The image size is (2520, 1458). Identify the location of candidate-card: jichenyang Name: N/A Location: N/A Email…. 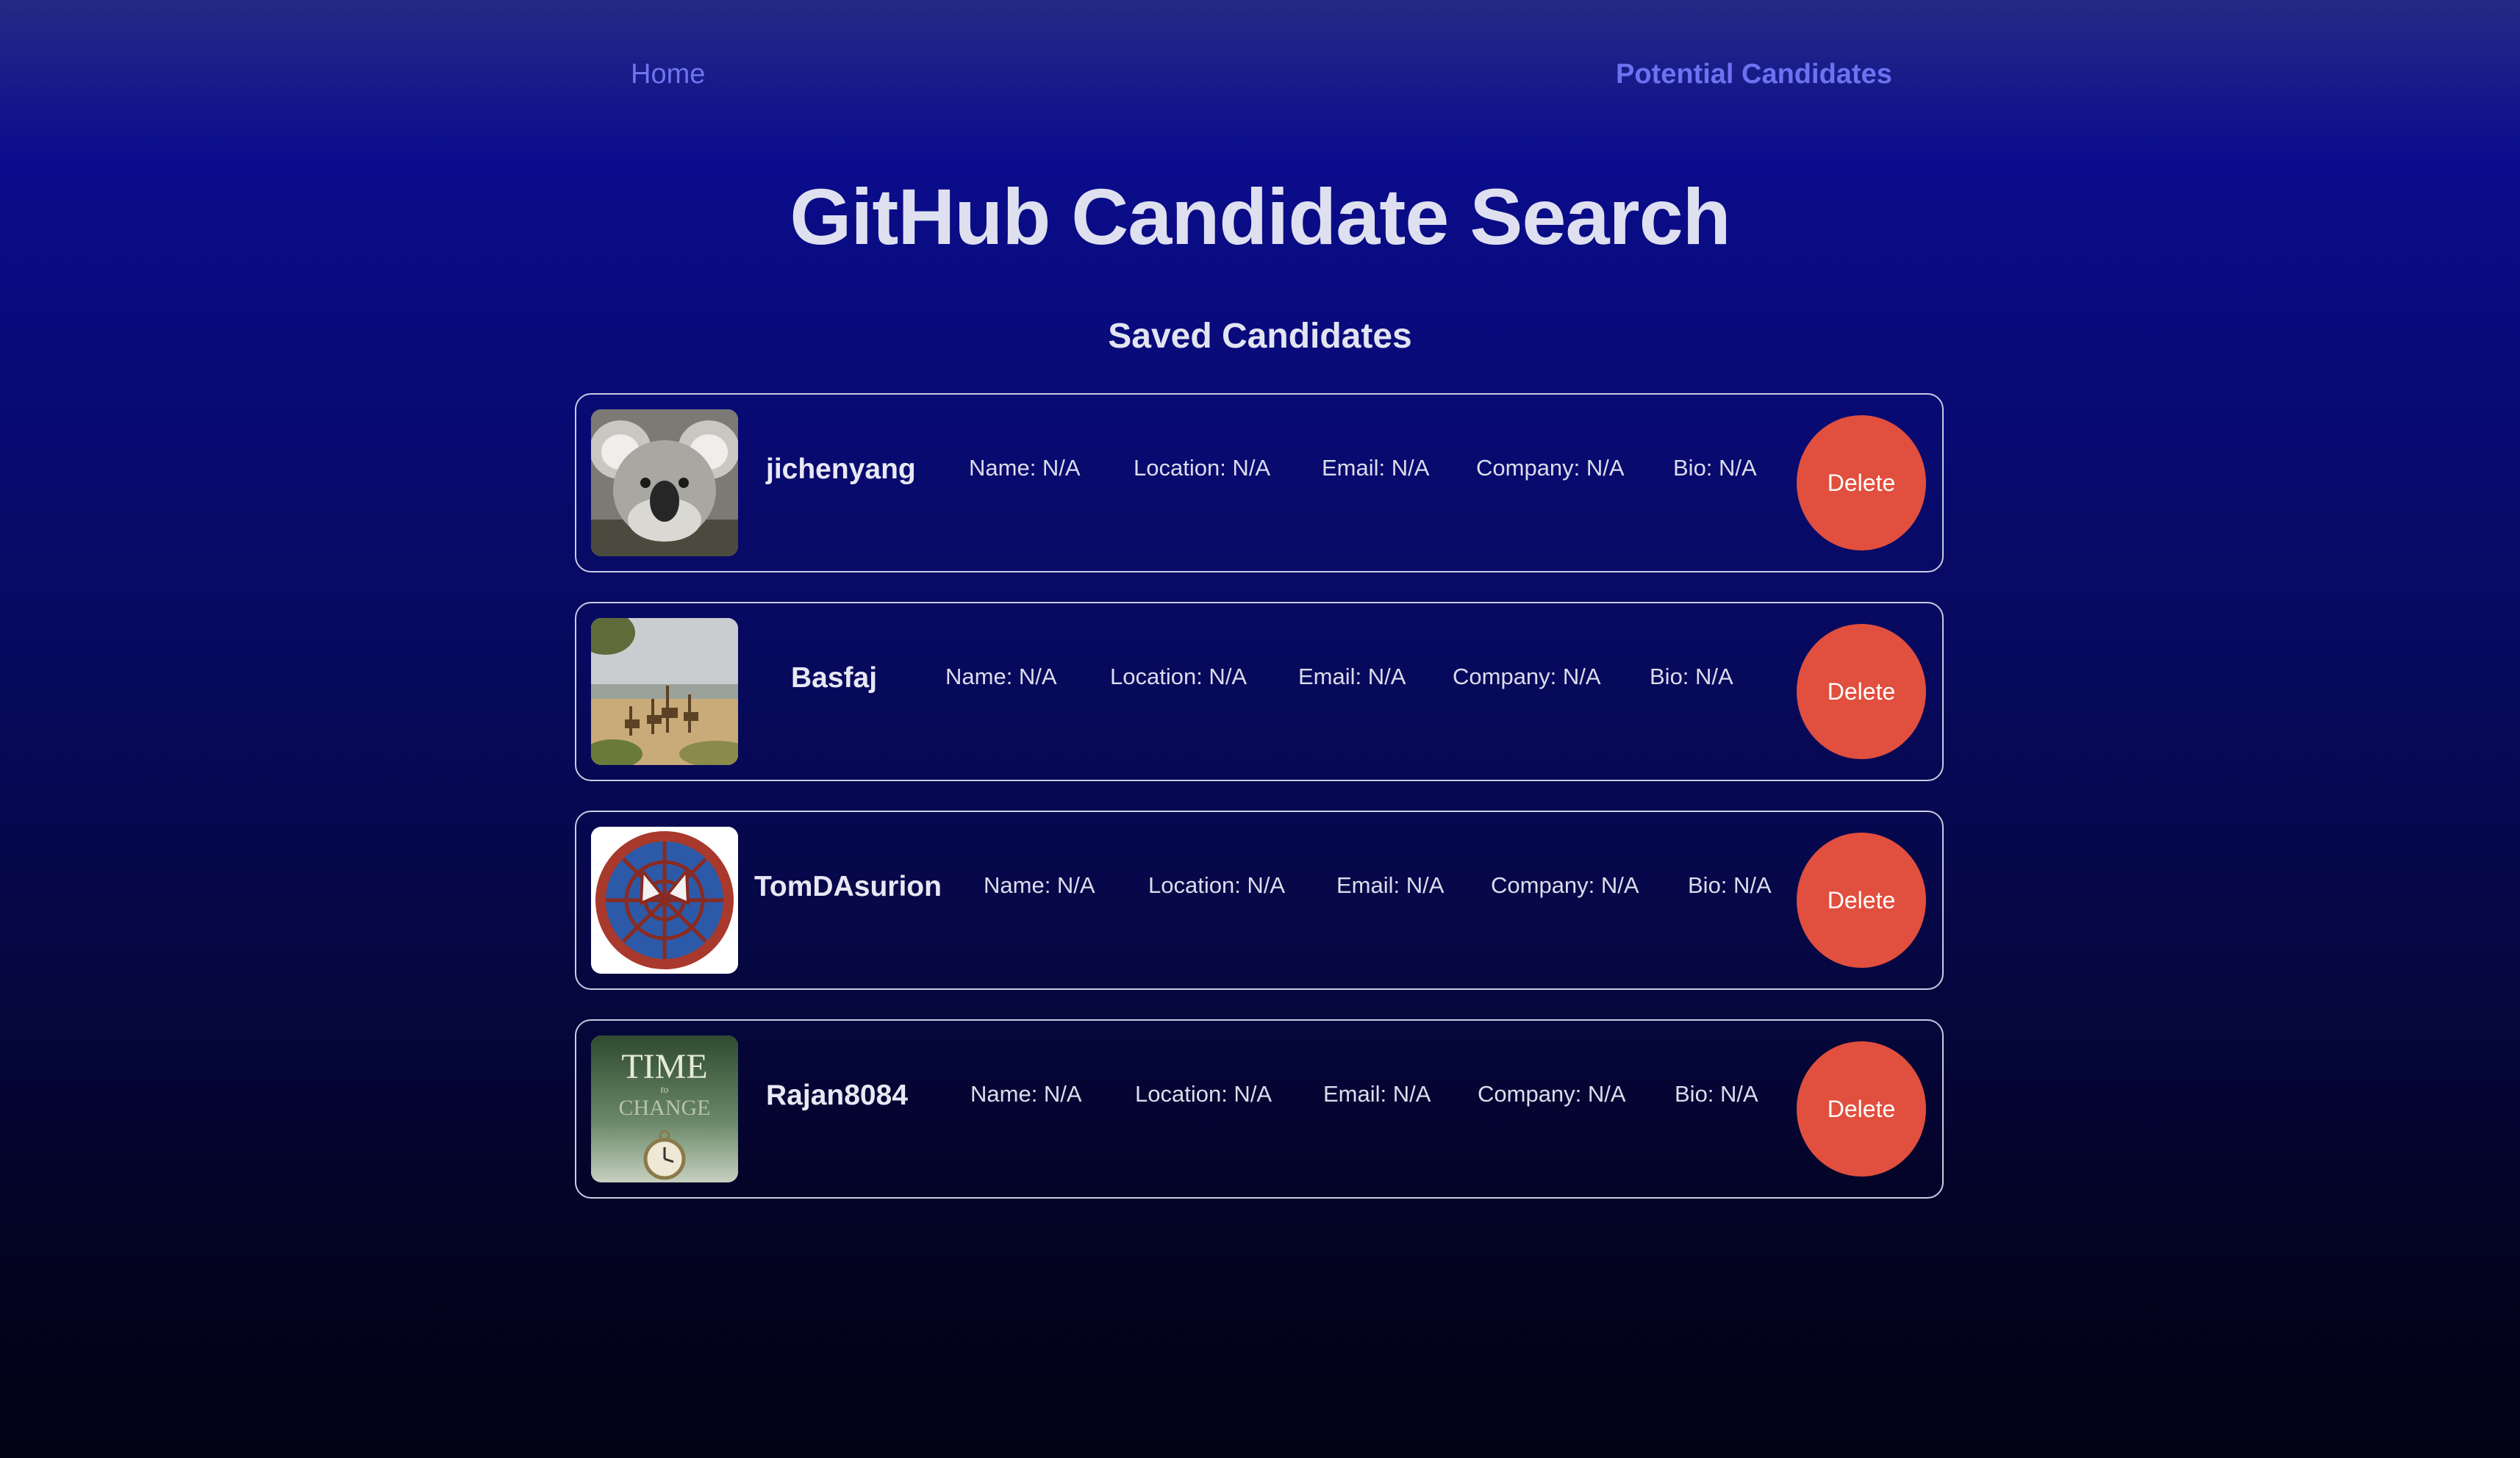
(1259, 482).